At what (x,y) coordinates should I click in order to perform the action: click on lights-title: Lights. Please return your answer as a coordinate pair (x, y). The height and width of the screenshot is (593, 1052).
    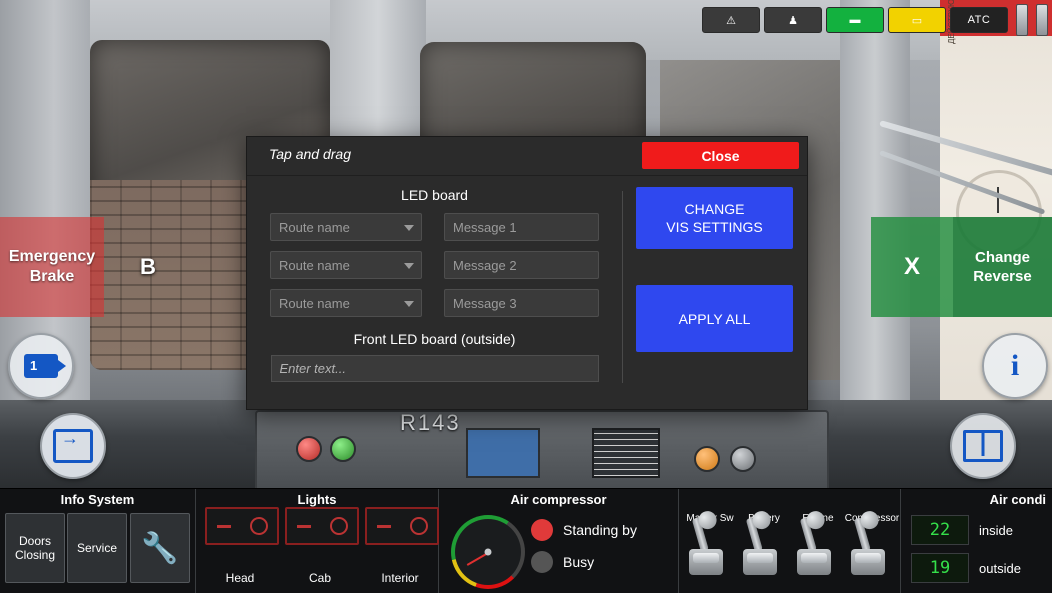
    Looking at the image, I should click on (317, 499).